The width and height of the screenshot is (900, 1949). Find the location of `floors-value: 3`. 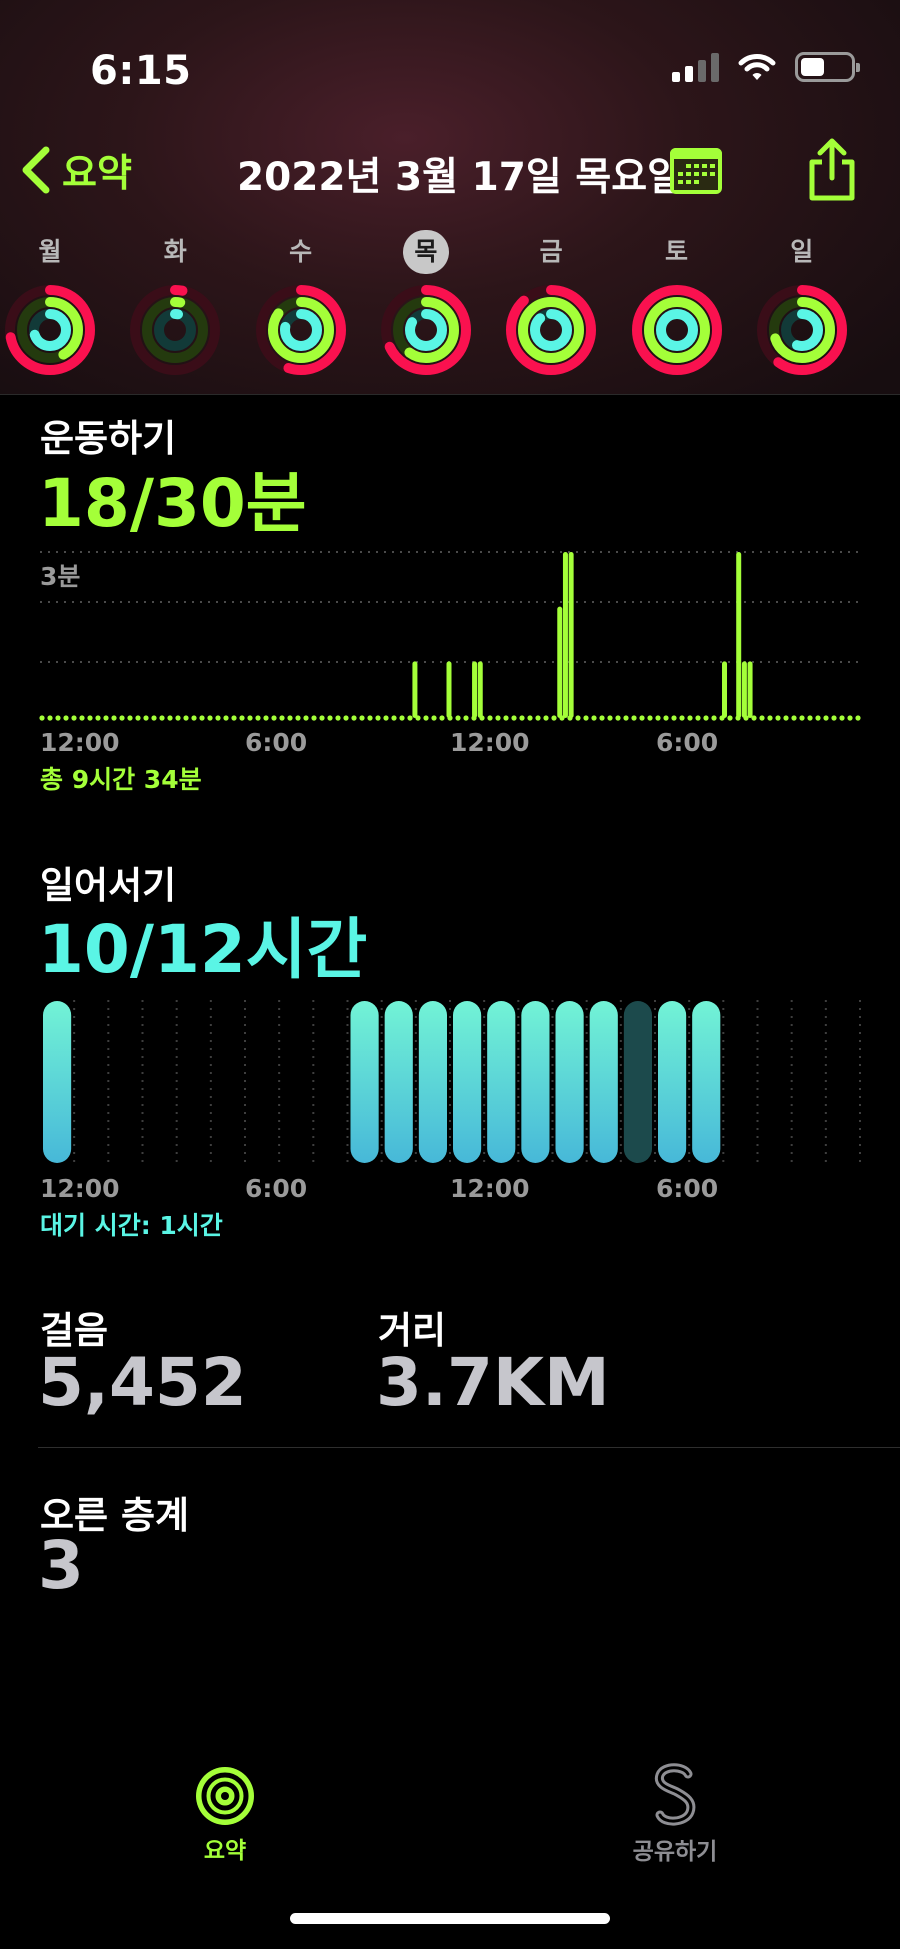

floors-value: 3 is located at coordinates (61, 1565).